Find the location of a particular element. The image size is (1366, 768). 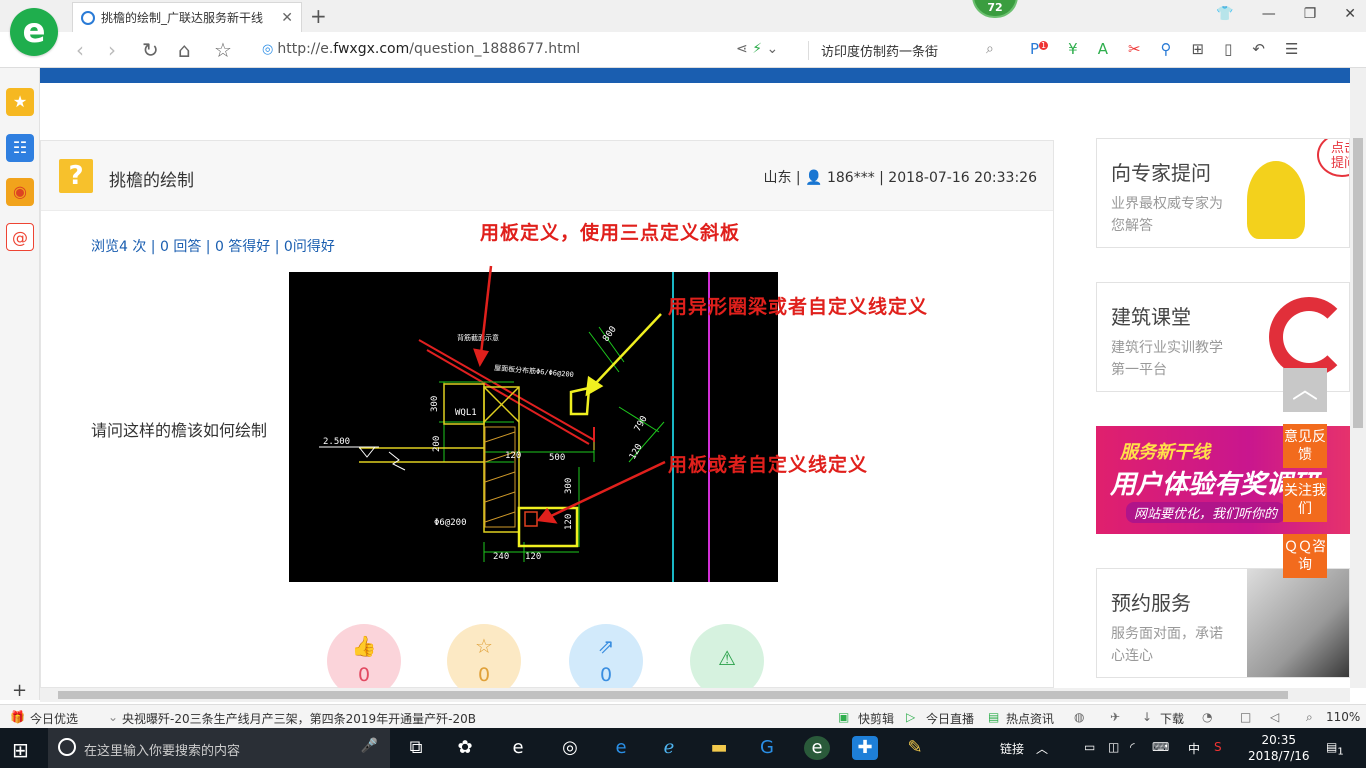

star-icon: ☆ is located at coordinates (484, 646).